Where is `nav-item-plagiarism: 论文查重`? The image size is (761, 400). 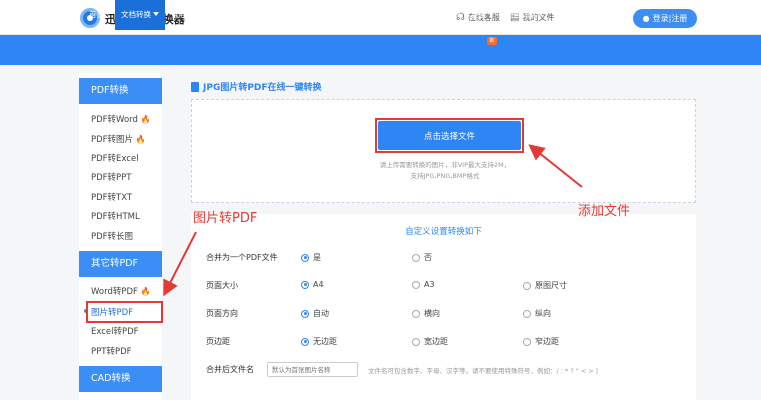
nav-item-plagiarism: 论文查重 is located at coordinates (475, 15).